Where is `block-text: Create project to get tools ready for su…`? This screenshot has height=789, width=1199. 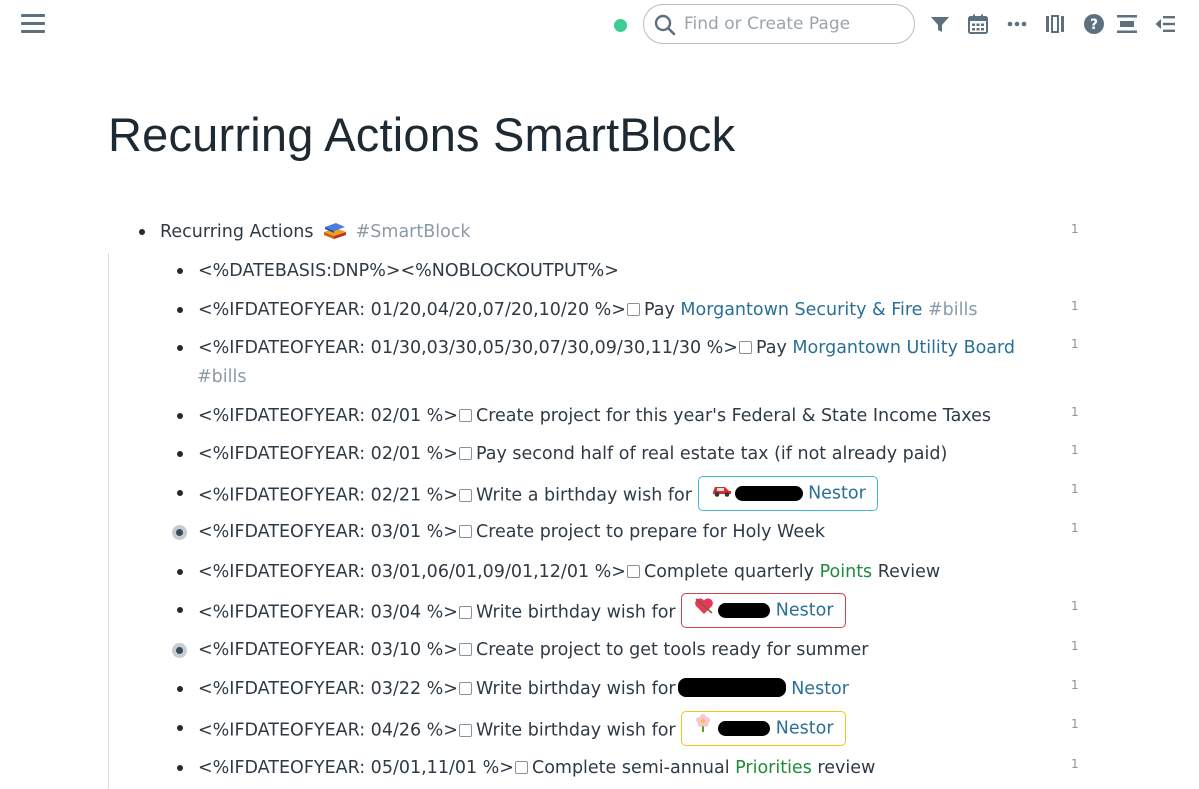 block-text: Create project to get tools ready for su… is located at coordinates (672, 650).